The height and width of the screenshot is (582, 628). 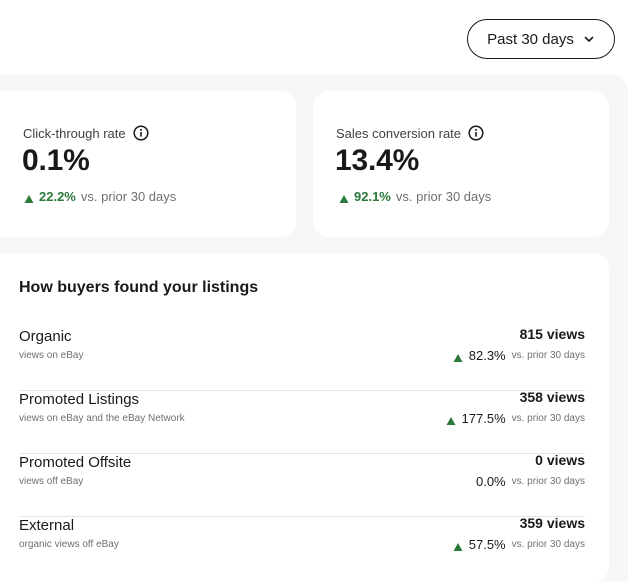 I want to click on click-through-rate-change-value: 22.2%, so click(x=57, y=196).